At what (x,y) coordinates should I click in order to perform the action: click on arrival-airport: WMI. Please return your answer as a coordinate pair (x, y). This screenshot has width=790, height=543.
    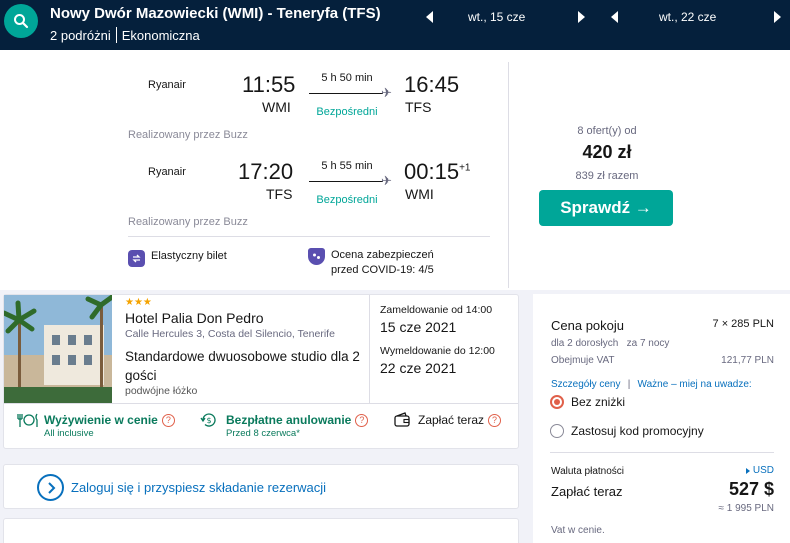
    Looking at the image, I should click on (419, 194).